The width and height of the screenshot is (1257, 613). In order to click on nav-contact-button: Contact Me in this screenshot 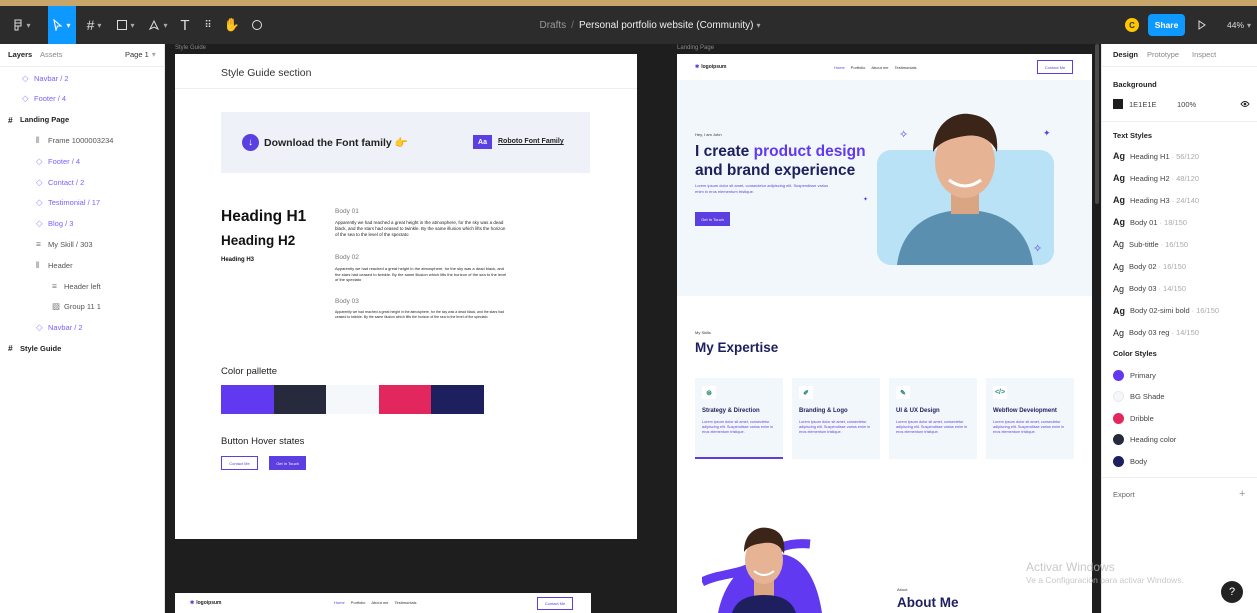, I will do `click(1055, 67)`.